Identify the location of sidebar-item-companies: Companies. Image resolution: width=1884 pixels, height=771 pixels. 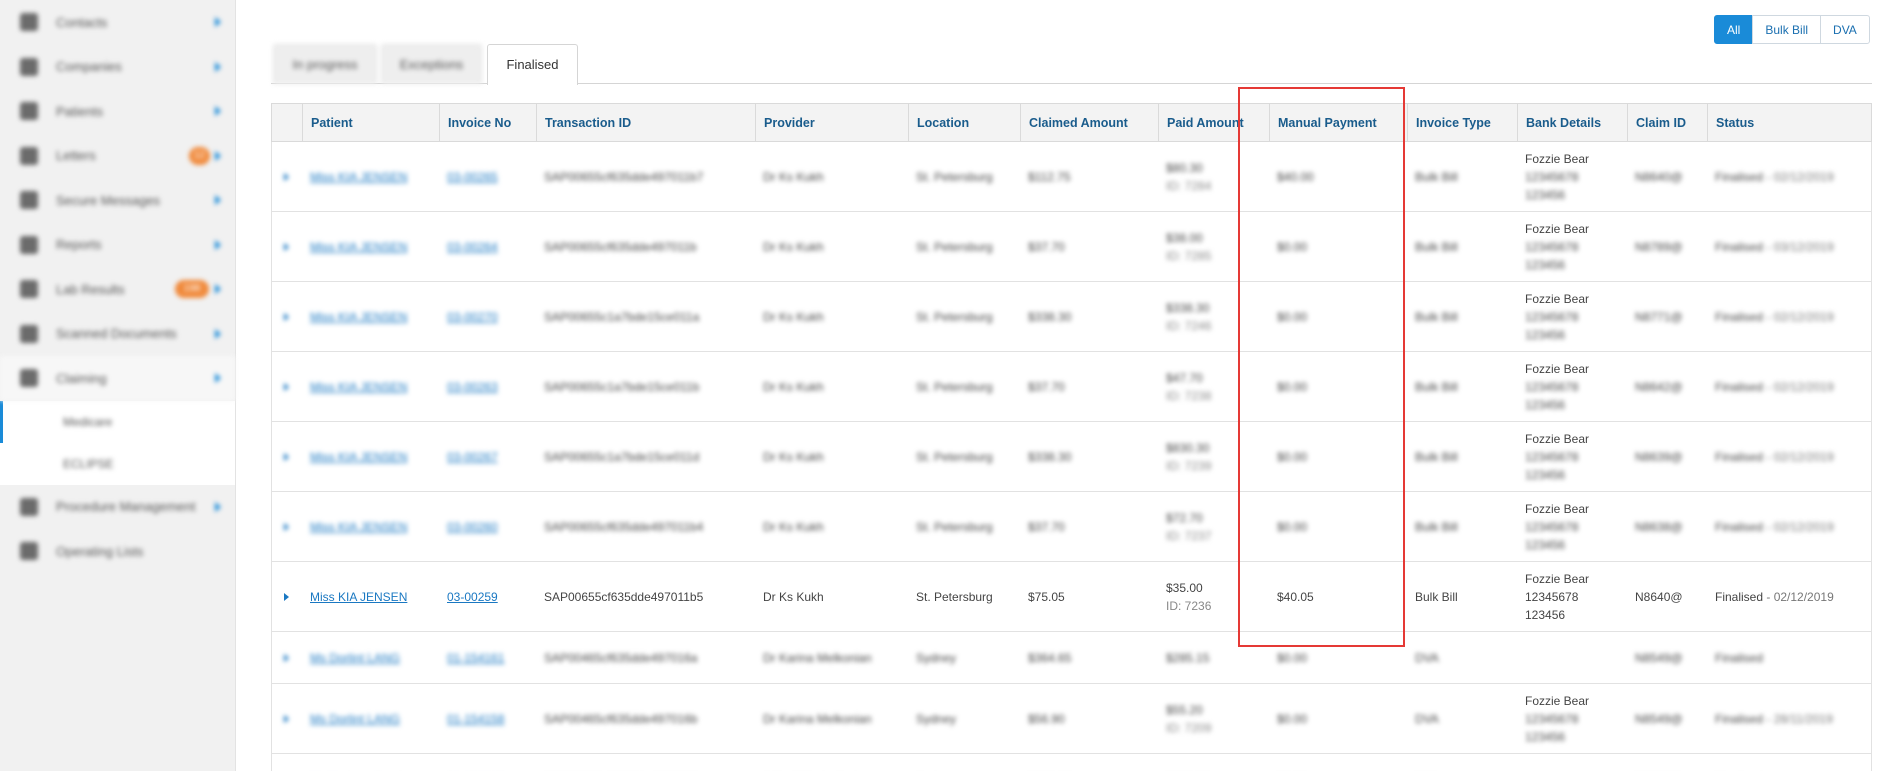
(117, 67).